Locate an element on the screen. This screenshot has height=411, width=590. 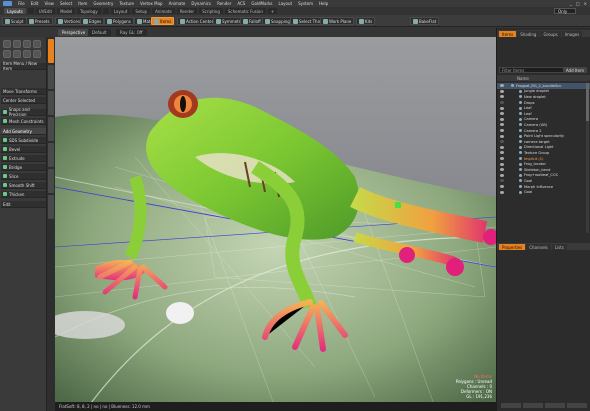
tab-groups: Groups is located at coordinates (550, 34).